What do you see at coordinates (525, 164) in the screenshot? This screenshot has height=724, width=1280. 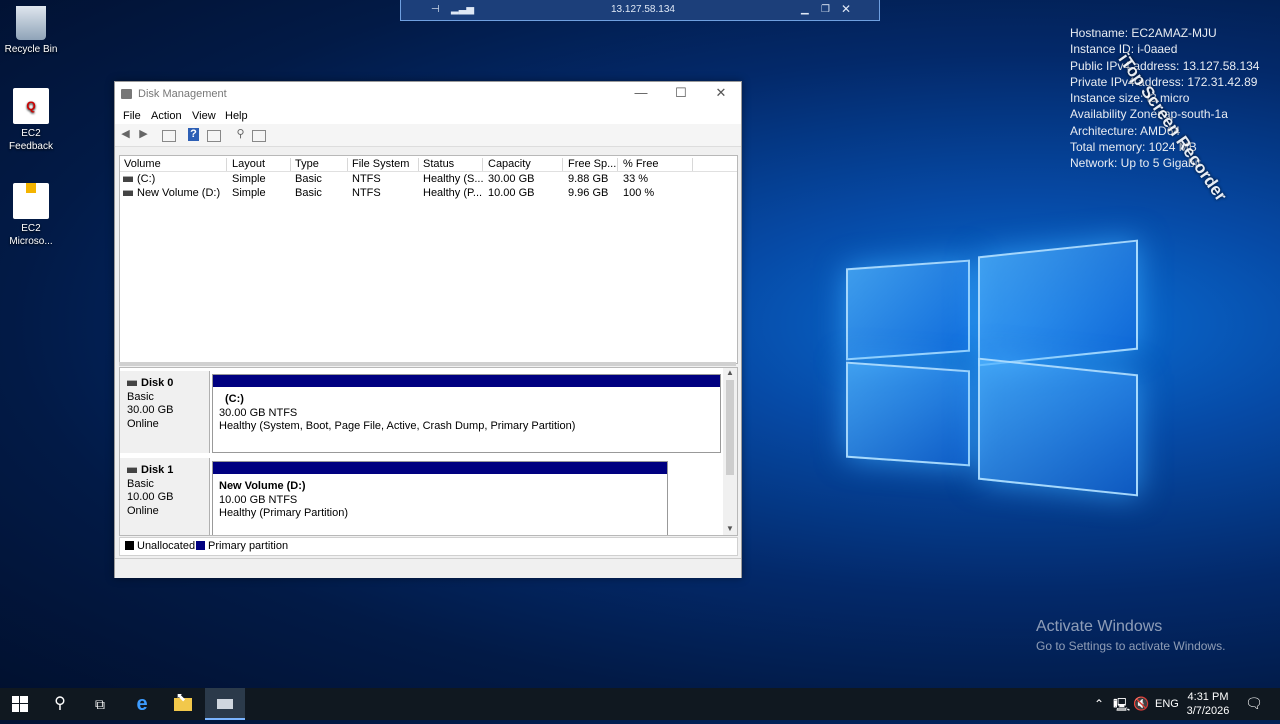 I see `col-capacity: Capacity` at bounding box center [525, 164].